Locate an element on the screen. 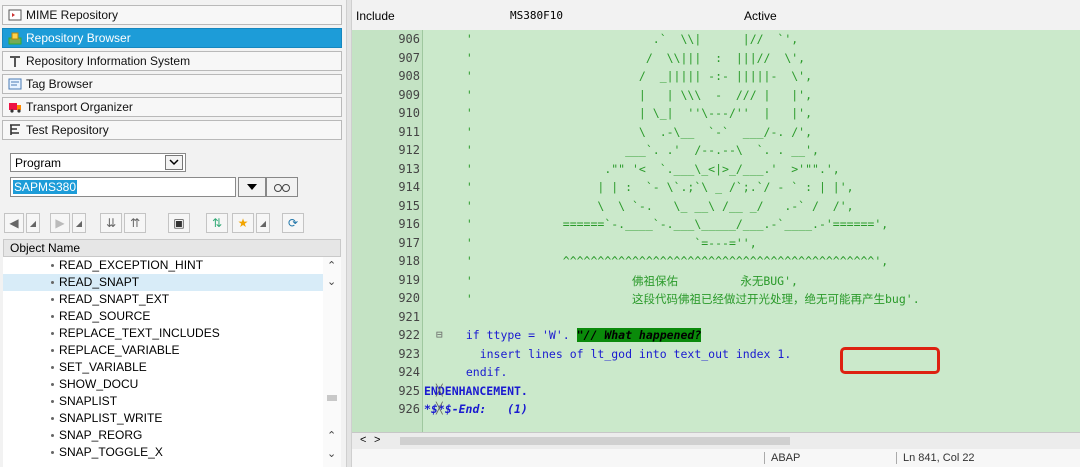 The width and height of the screenshot is (1080, 467). expand-all-button: ⇊ is located at coordinates (111, 223).